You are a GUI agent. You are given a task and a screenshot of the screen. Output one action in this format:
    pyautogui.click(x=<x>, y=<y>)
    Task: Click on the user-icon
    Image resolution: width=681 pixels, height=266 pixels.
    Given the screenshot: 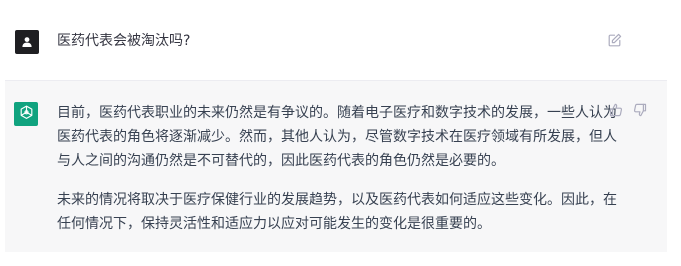 What is the action you would take?
    pyautogui.click(x=27, y=42)
    